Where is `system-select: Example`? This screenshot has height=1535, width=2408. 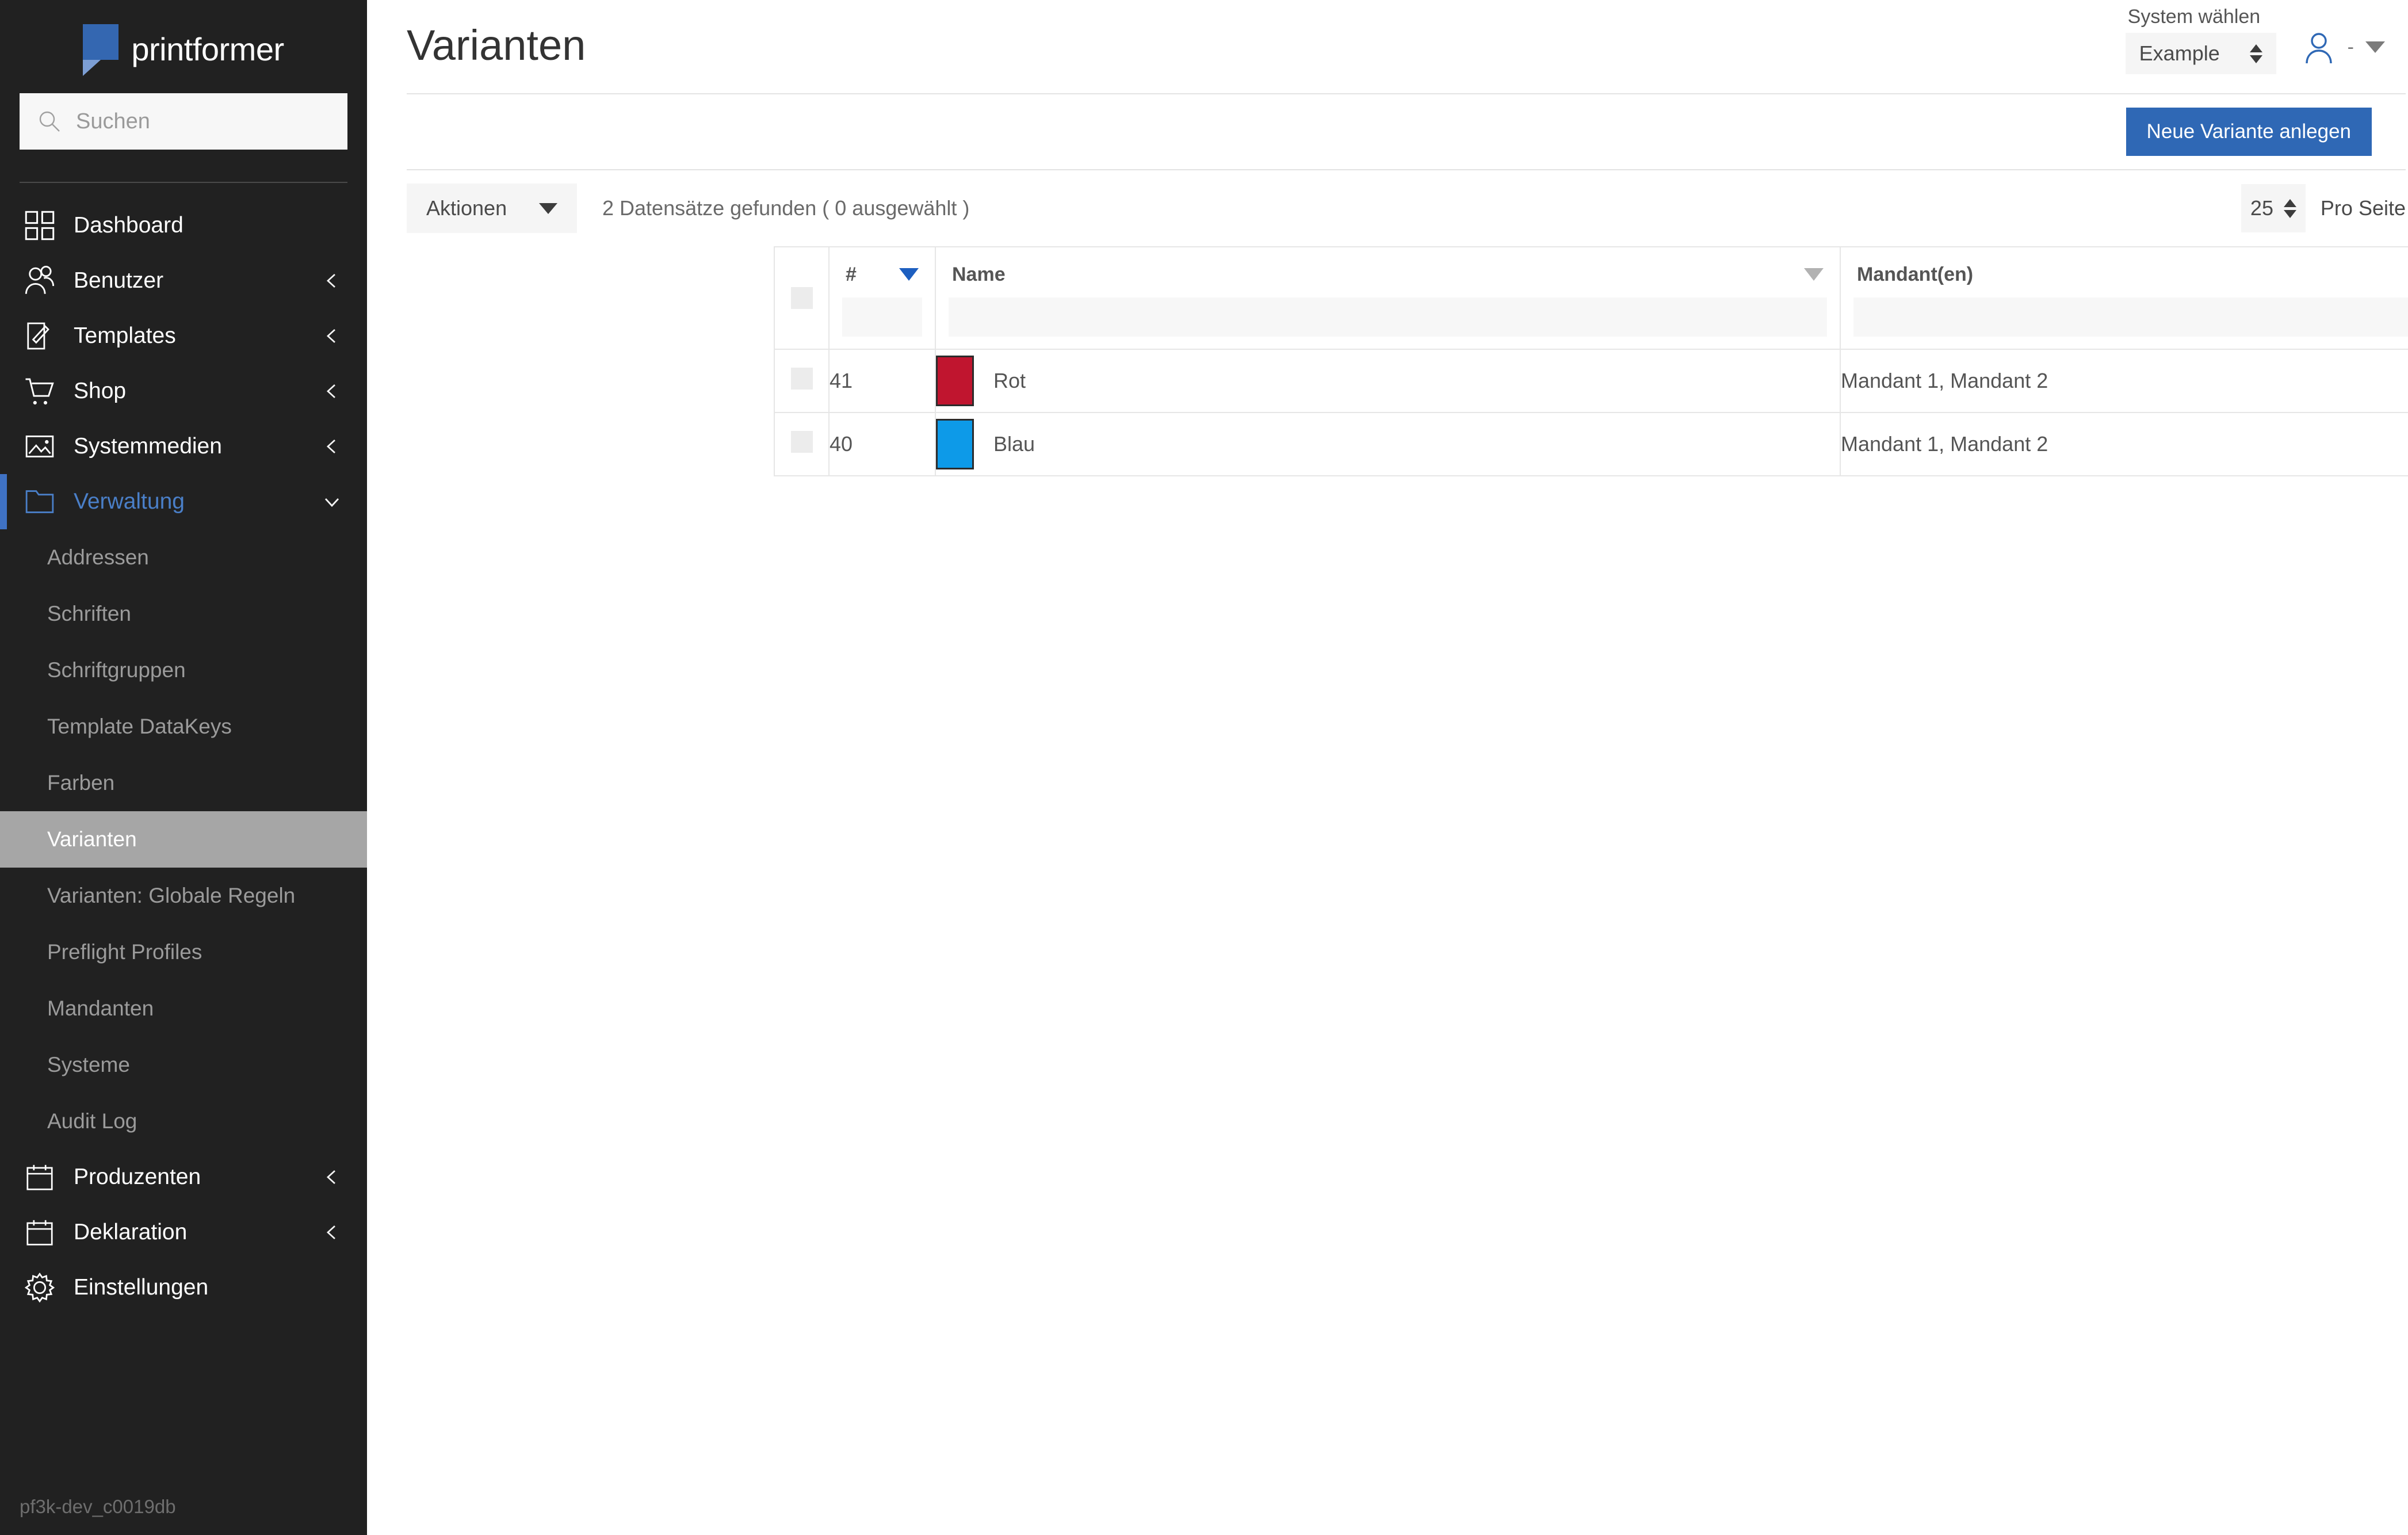 system-select: Example is located at coordinates (2200, 53).